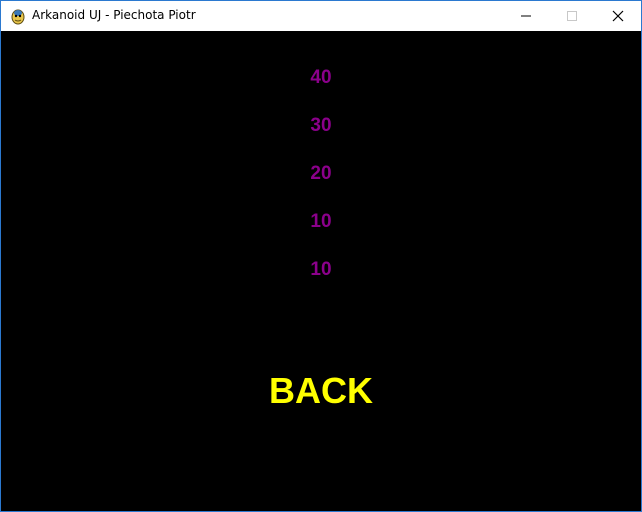 The width and height of the screenshot is (642, 512). Describe the element at coordinates (18, 17) in the screenshot. I see `pygame-snake-icon` at that location.